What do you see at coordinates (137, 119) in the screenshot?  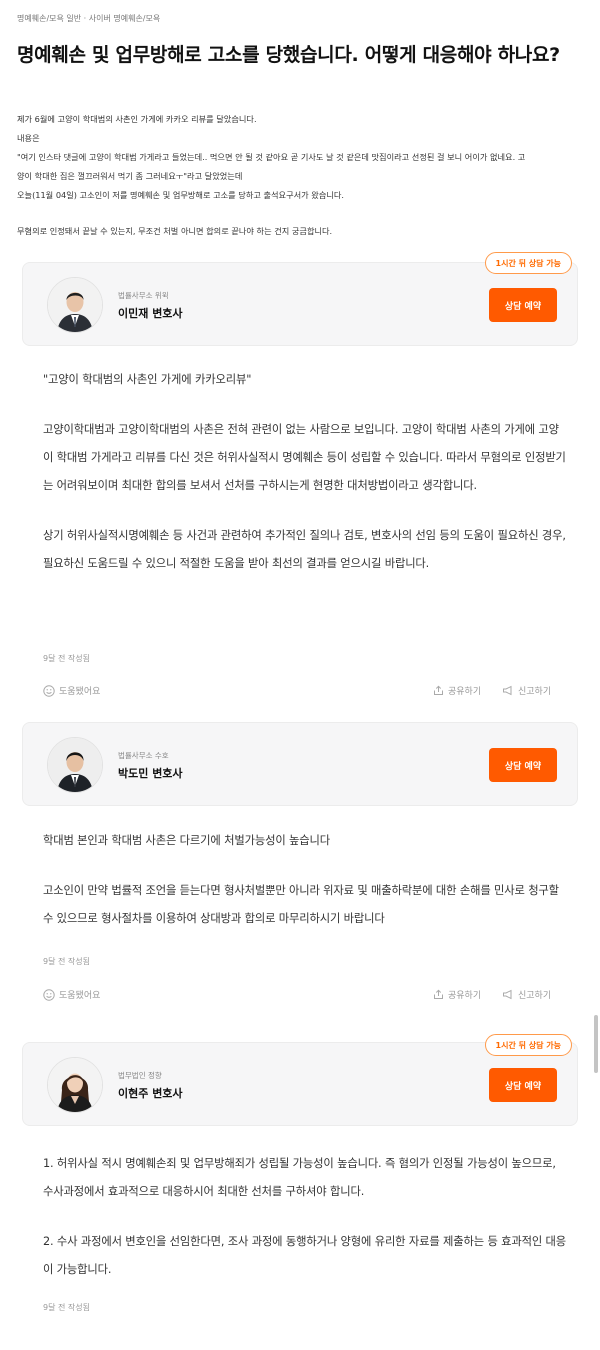 I see `question-line: 제가 6월에 고양이 학대범의 사촌인 가게에 카카오 리뷰를 달았습니다.` at bounding box center [137, 119].